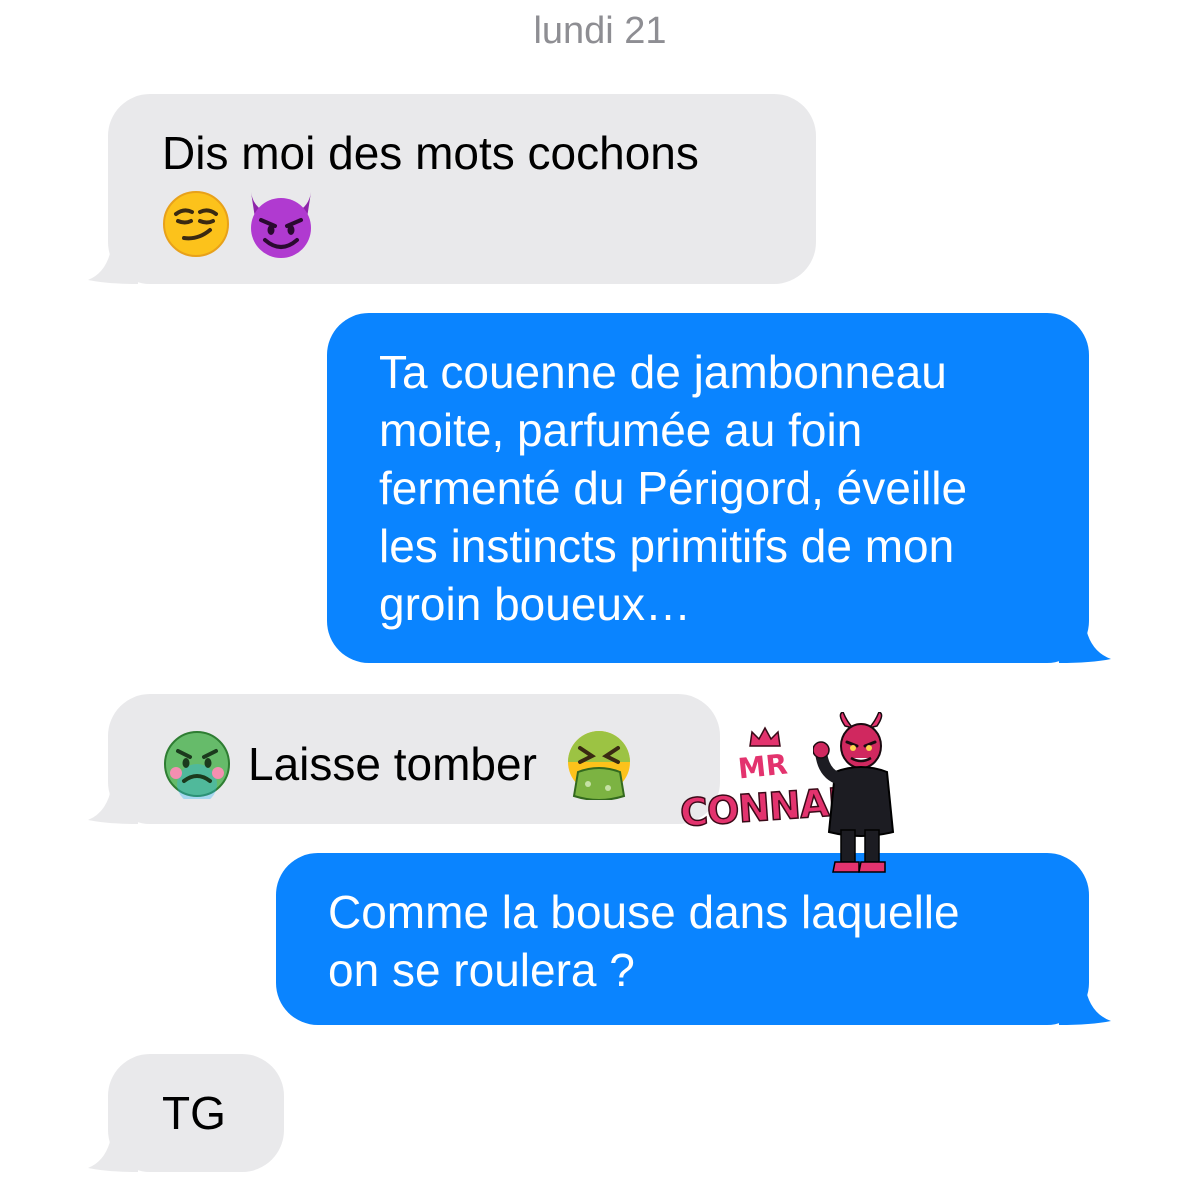 The width and height of the screenshot is (1200, 1200). What do you see at coordinates (392, 764) in the screenshot?
I see `message-text: Laisse tomber` at bounding box center [392, 764].